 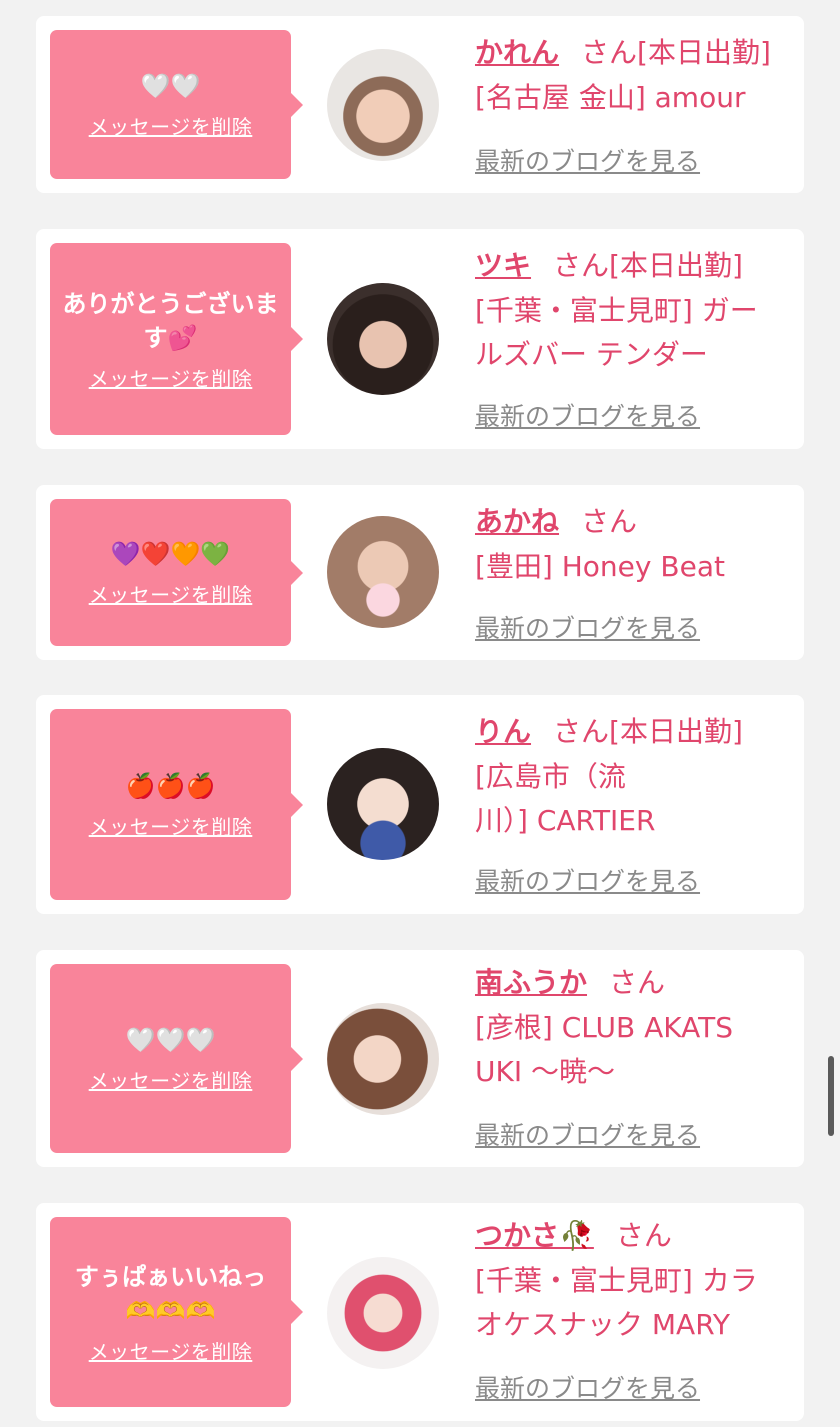 I want to click on profile-name-link: 南ふうか, so click(x=531, y=982).